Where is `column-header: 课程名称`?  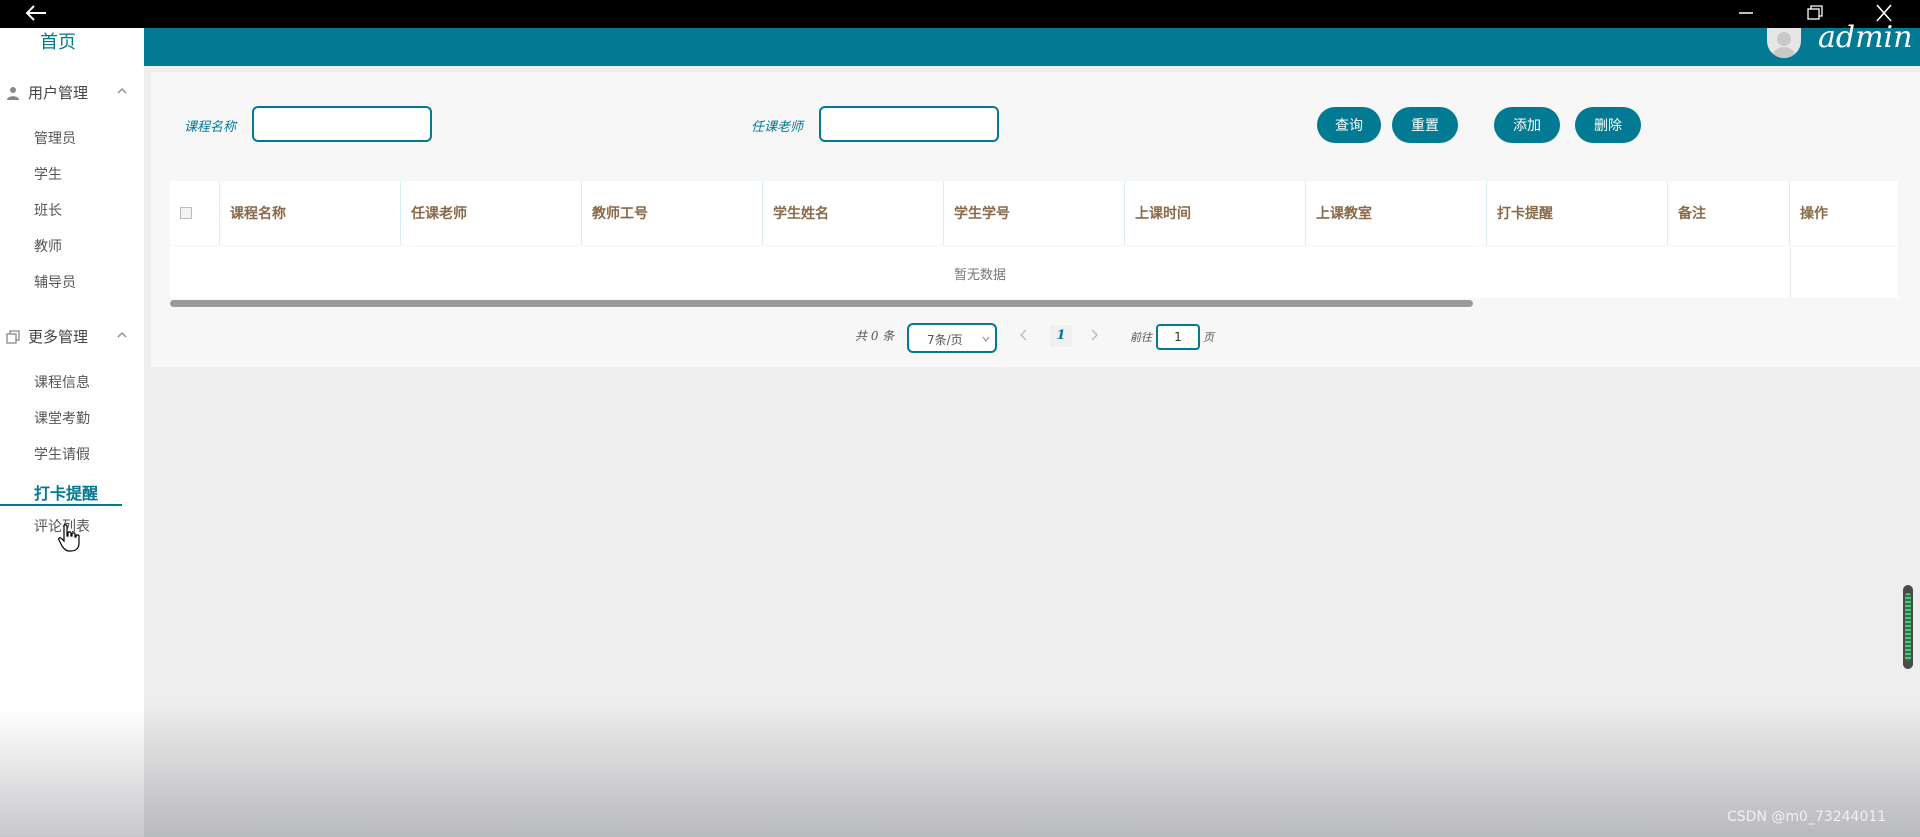
column-header: 课程名称 is located at coordinates (310, 213).